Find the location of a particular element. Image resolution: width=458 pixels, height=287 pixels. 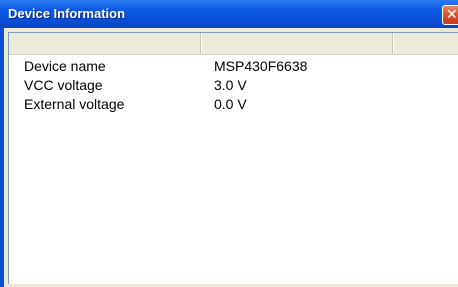

window-title: Device Information is located at coordinates (67, 13).